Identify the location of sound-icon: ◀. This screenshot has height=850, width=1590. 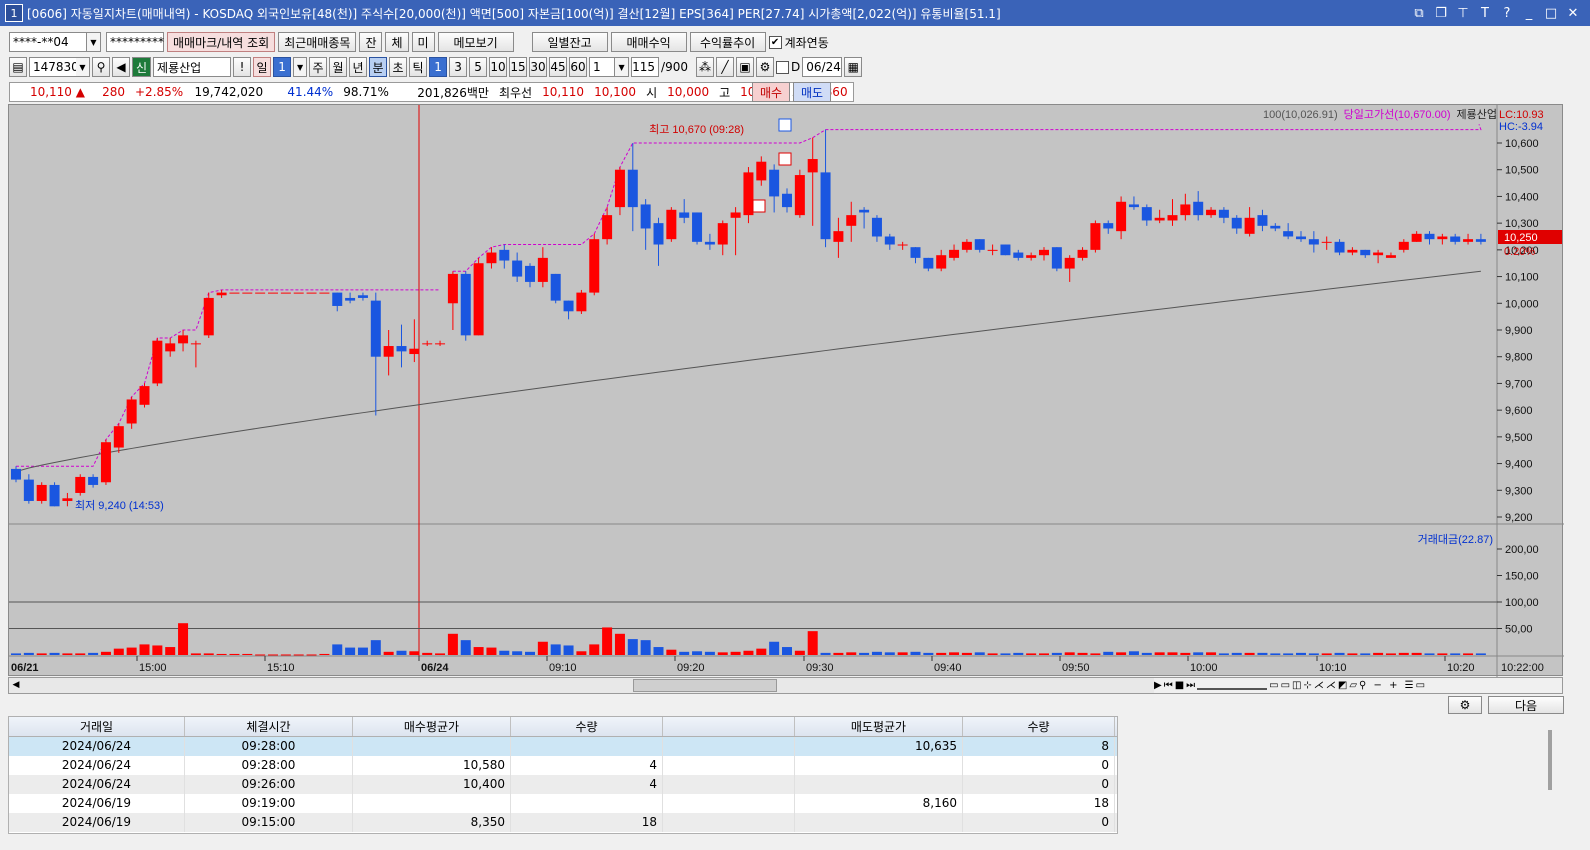
(121, 67).